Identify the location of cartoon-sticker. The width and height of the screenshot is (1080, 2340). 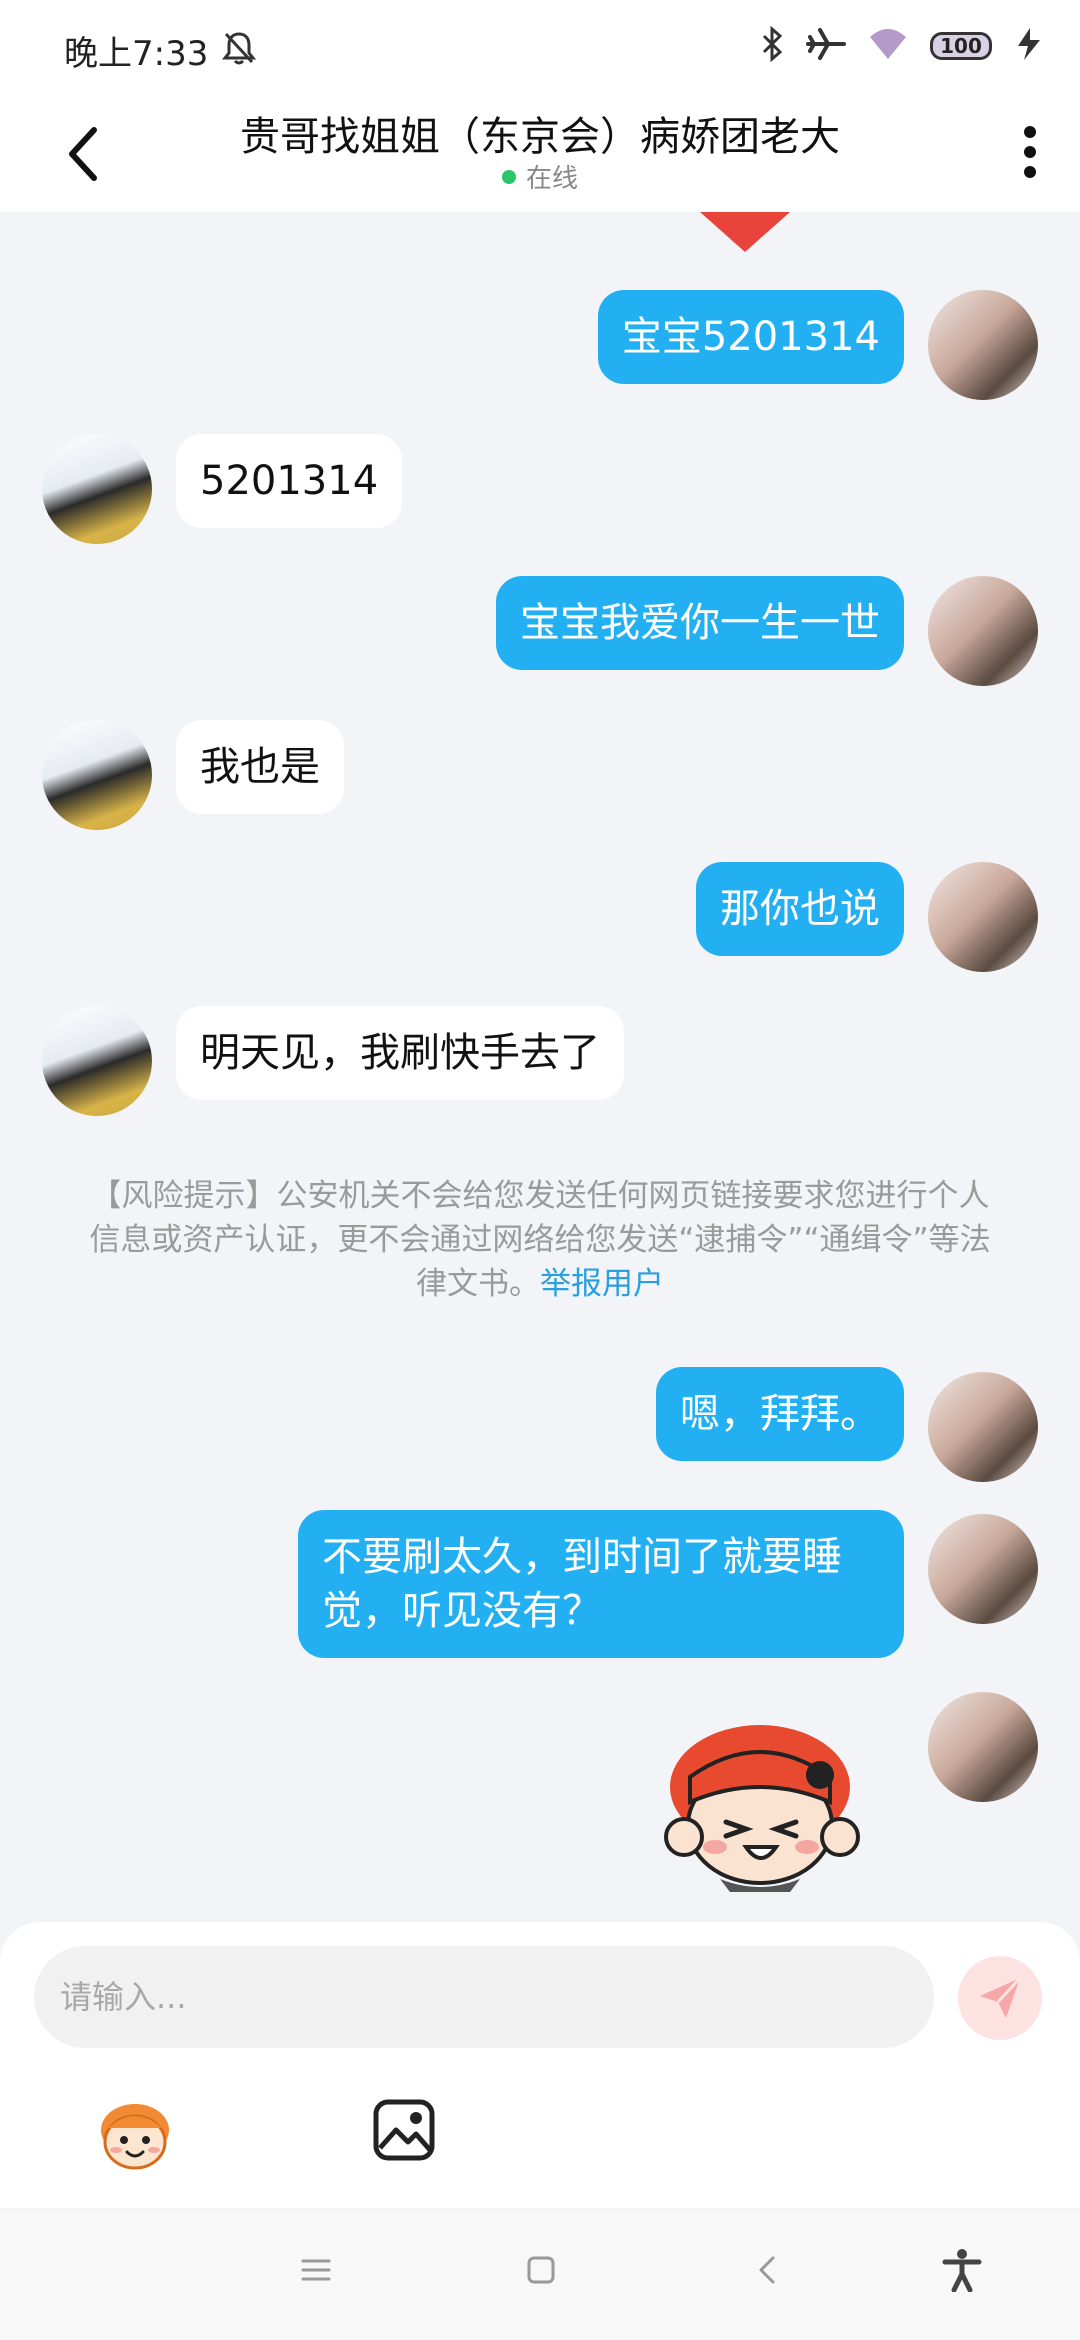
(762, 1804).